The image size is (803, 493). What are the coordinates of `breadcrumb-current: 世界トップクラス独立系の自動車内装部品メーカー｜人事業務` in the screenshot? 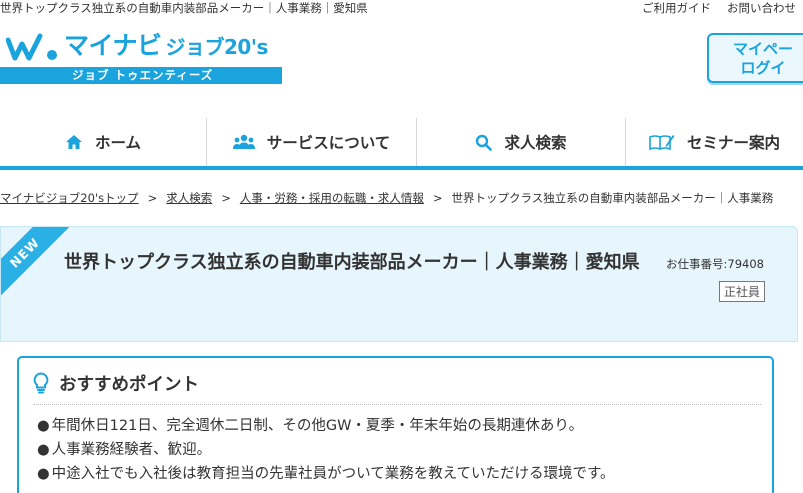 It's located at (612, 198).